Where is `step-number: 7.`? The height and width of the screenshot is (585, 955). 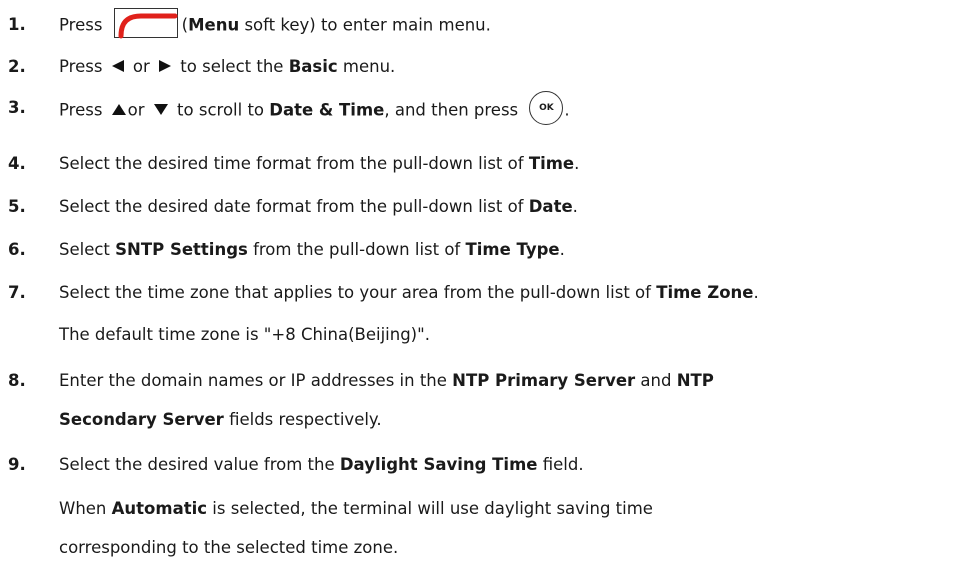
step-number: 7. is located at coordinates (17, 292).